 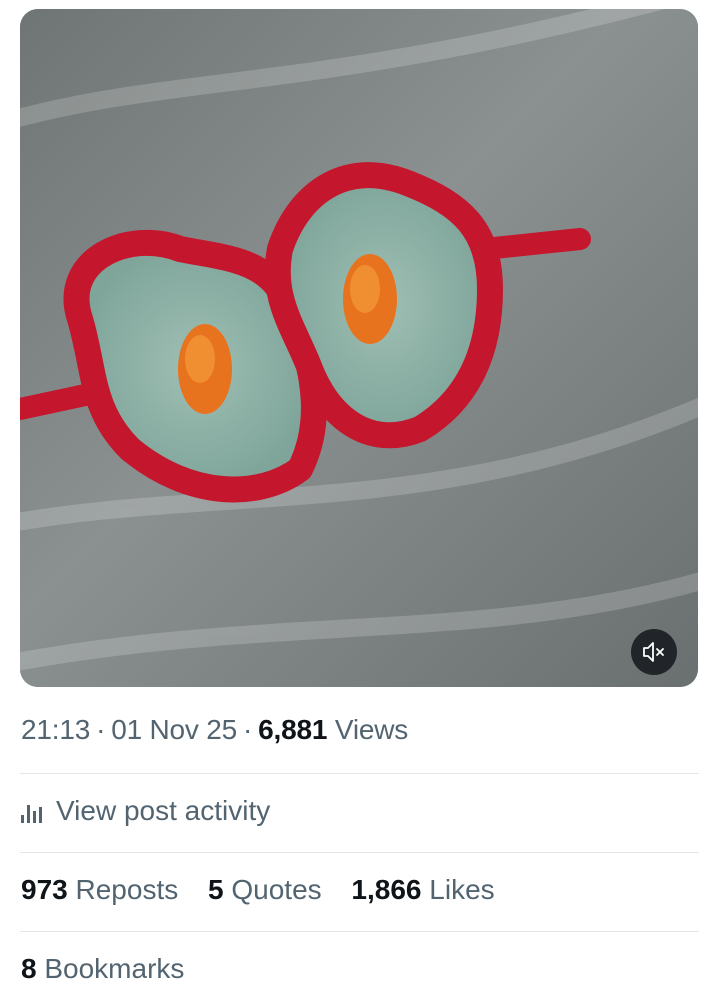 I want to click on engagement-stats: 973 Reposts 5 Quotes 1,866 Likes, so click(x=269, y=890).